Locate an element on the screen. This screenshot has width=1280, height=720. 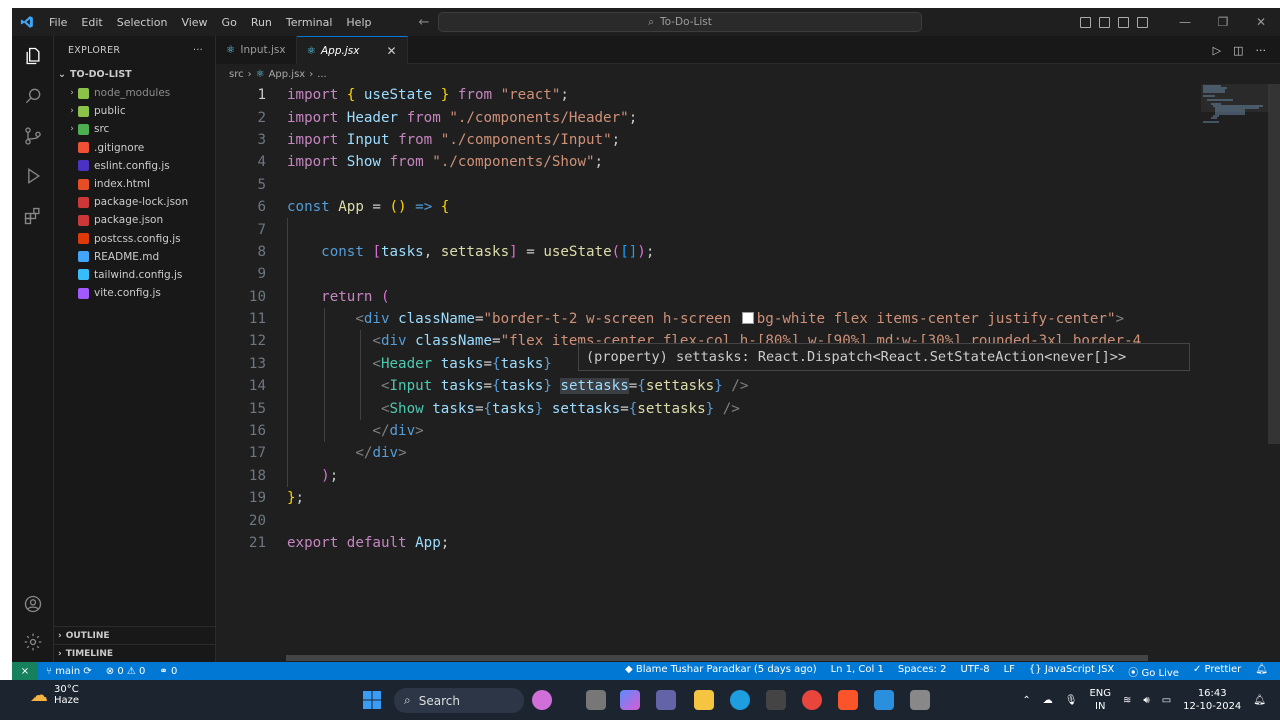
eslint-icon is located at coordinates (83, 166).